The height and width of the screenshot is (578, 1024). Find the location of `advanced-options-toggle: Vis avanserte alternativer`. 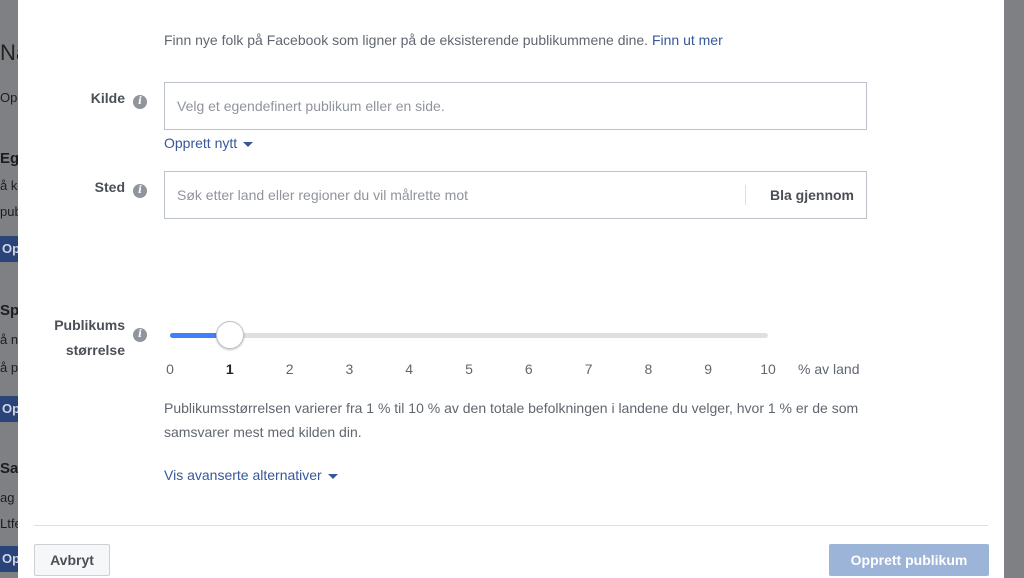

advanced-options-toggle: Vis avanserte alternativer is located at coordinates (251, 475).